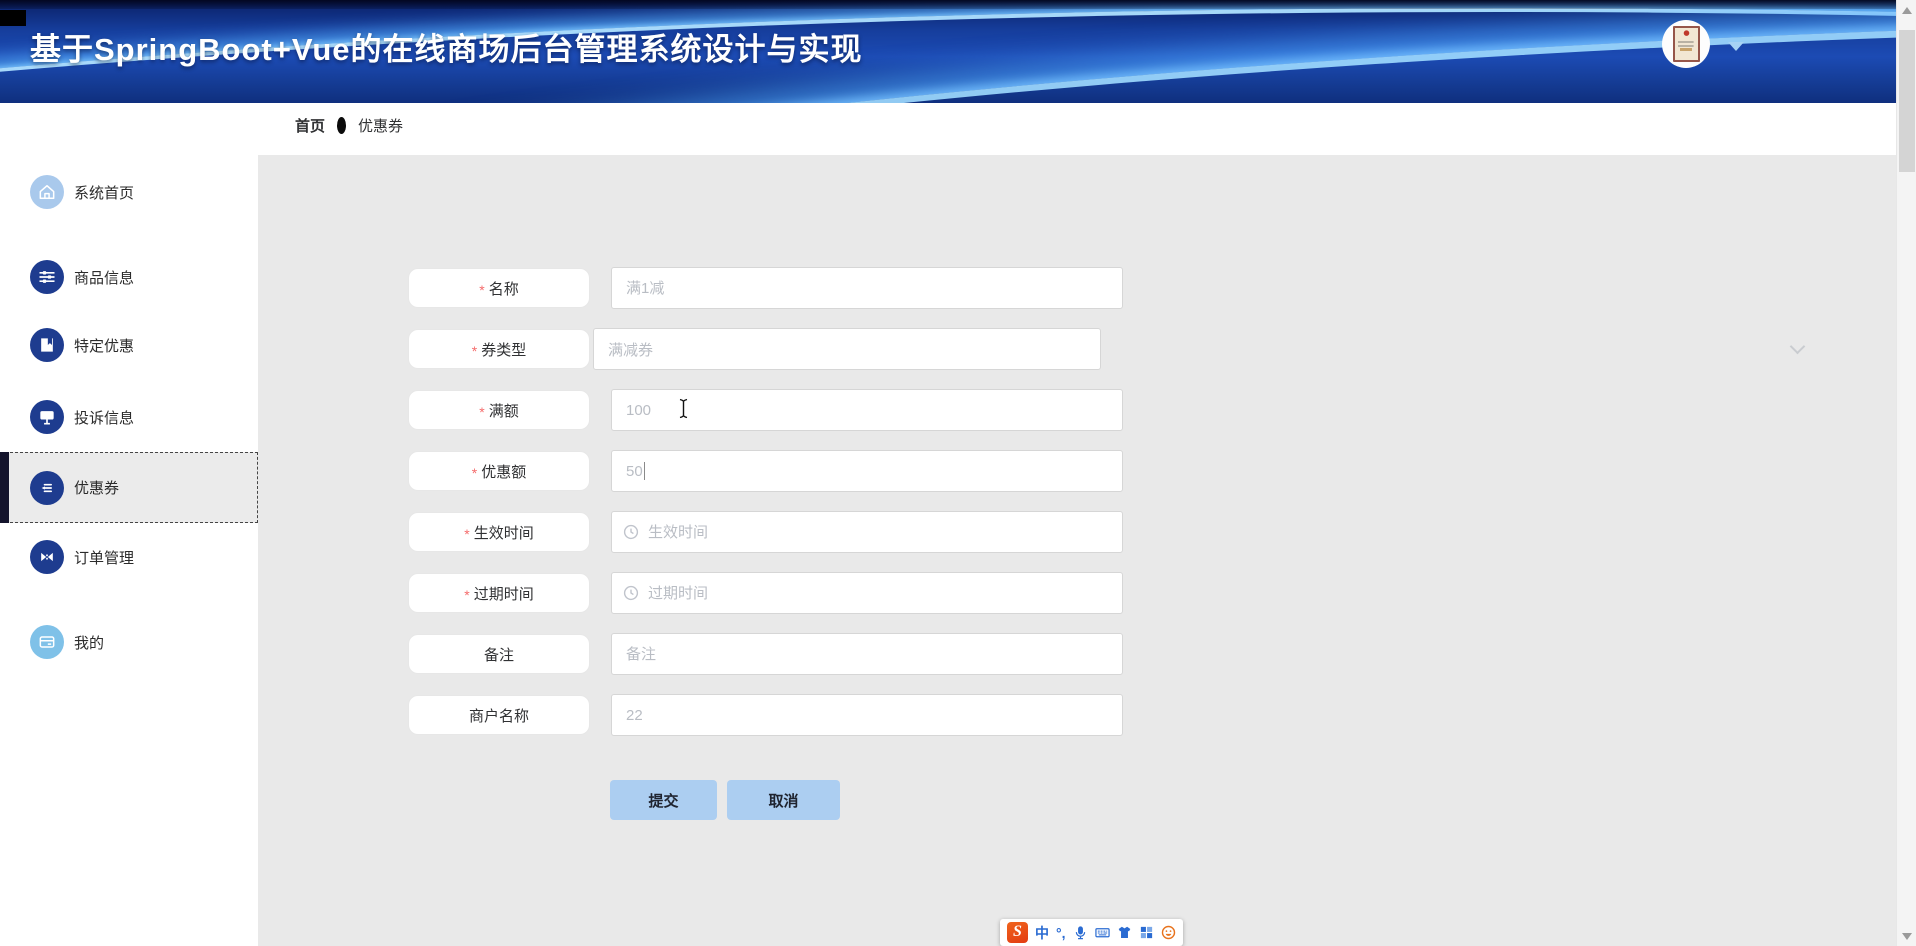 The image size is (1916, 946). I want to click on start-time-input, so click(867, 532).